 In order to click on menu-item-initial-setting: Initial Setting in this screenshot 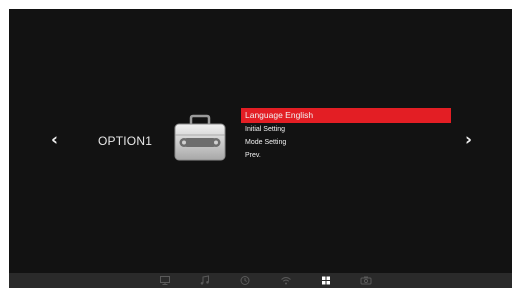, I will do `click(346, 129)`.